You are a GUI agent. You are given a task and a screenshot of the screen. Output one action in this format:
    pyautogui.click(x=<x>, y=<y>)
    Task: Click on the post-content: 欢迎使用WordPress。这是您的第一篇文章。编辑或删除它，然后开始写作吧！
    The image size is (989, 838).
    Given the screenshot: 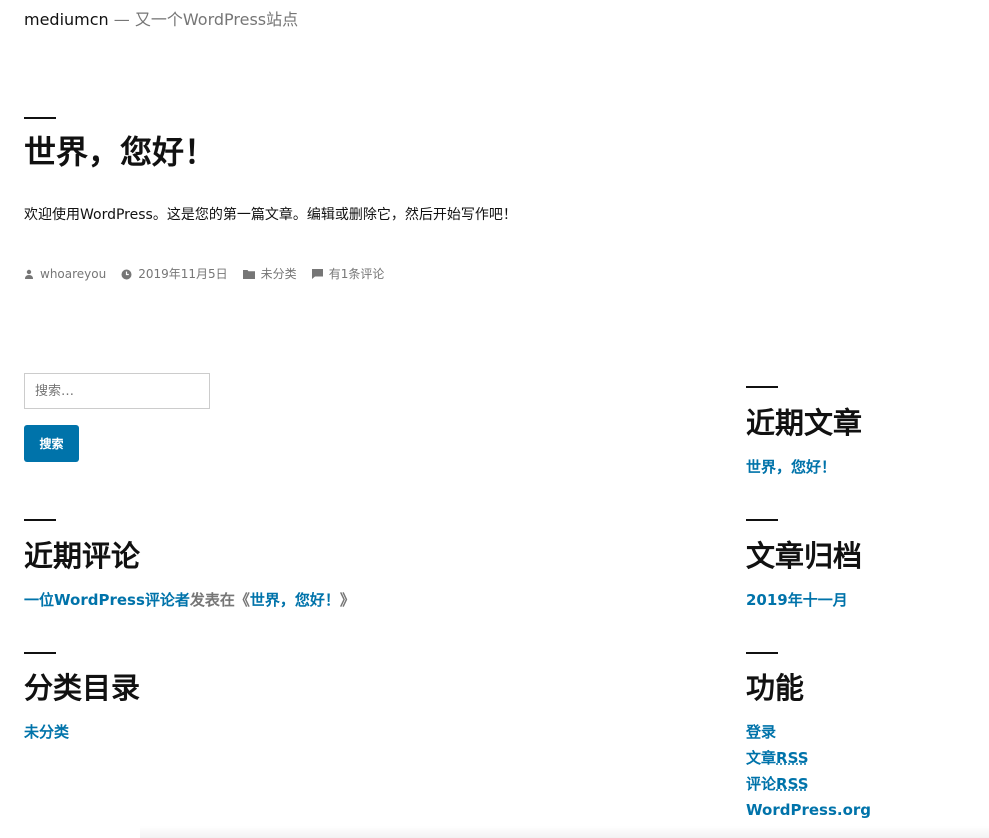 What is the action you would take?
    pyautogui.click(x=270, y=215)
    